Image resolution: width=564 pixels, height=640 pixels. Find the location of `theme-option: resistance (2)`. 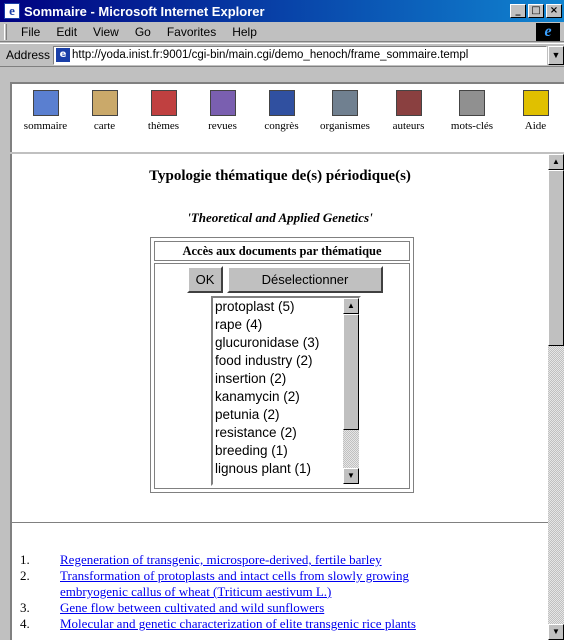

theme-option: resistance (2) is located at coordinates (256, 433).